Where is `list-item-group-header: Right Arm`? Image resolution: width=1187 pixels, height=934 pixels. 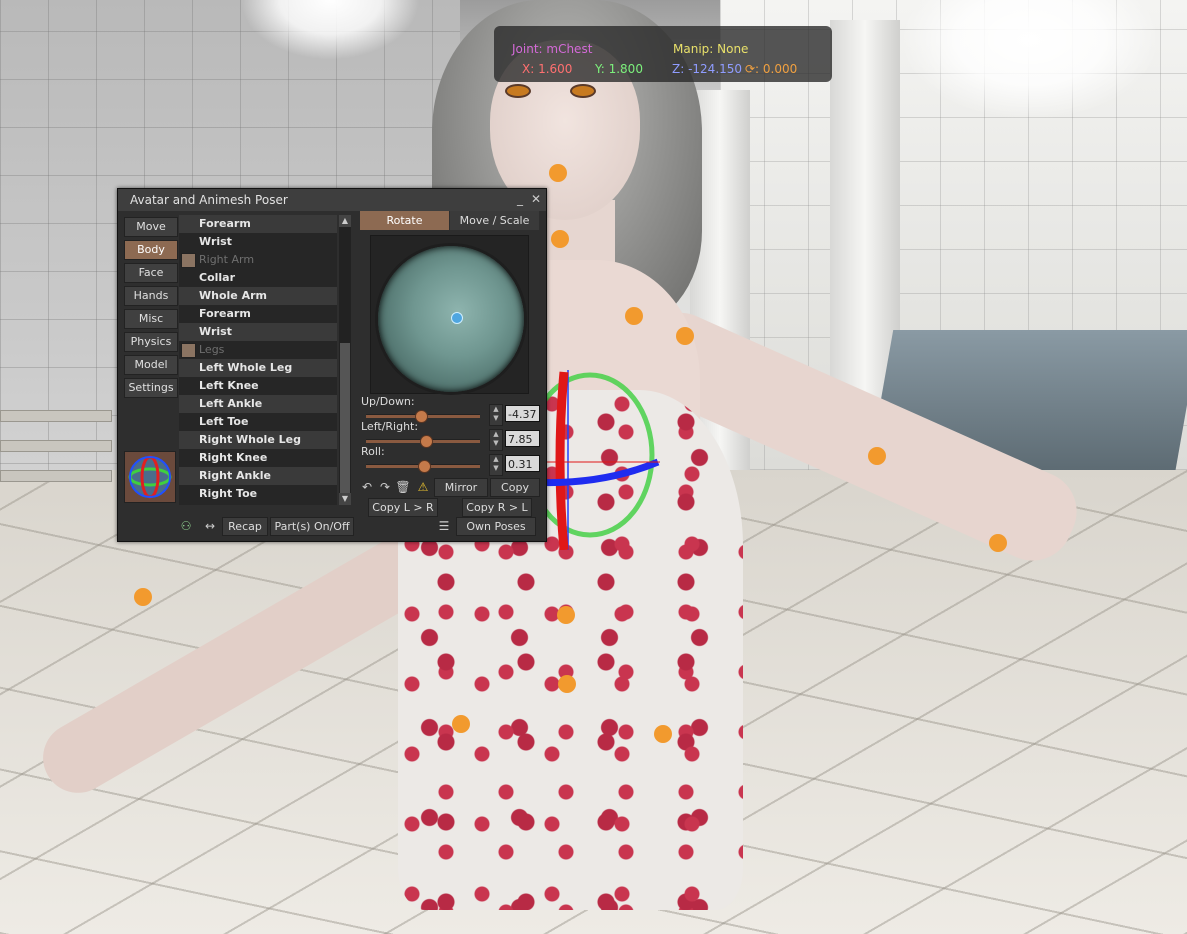 list-item-group-header: Right Arm is located at coordinates (258, 260).